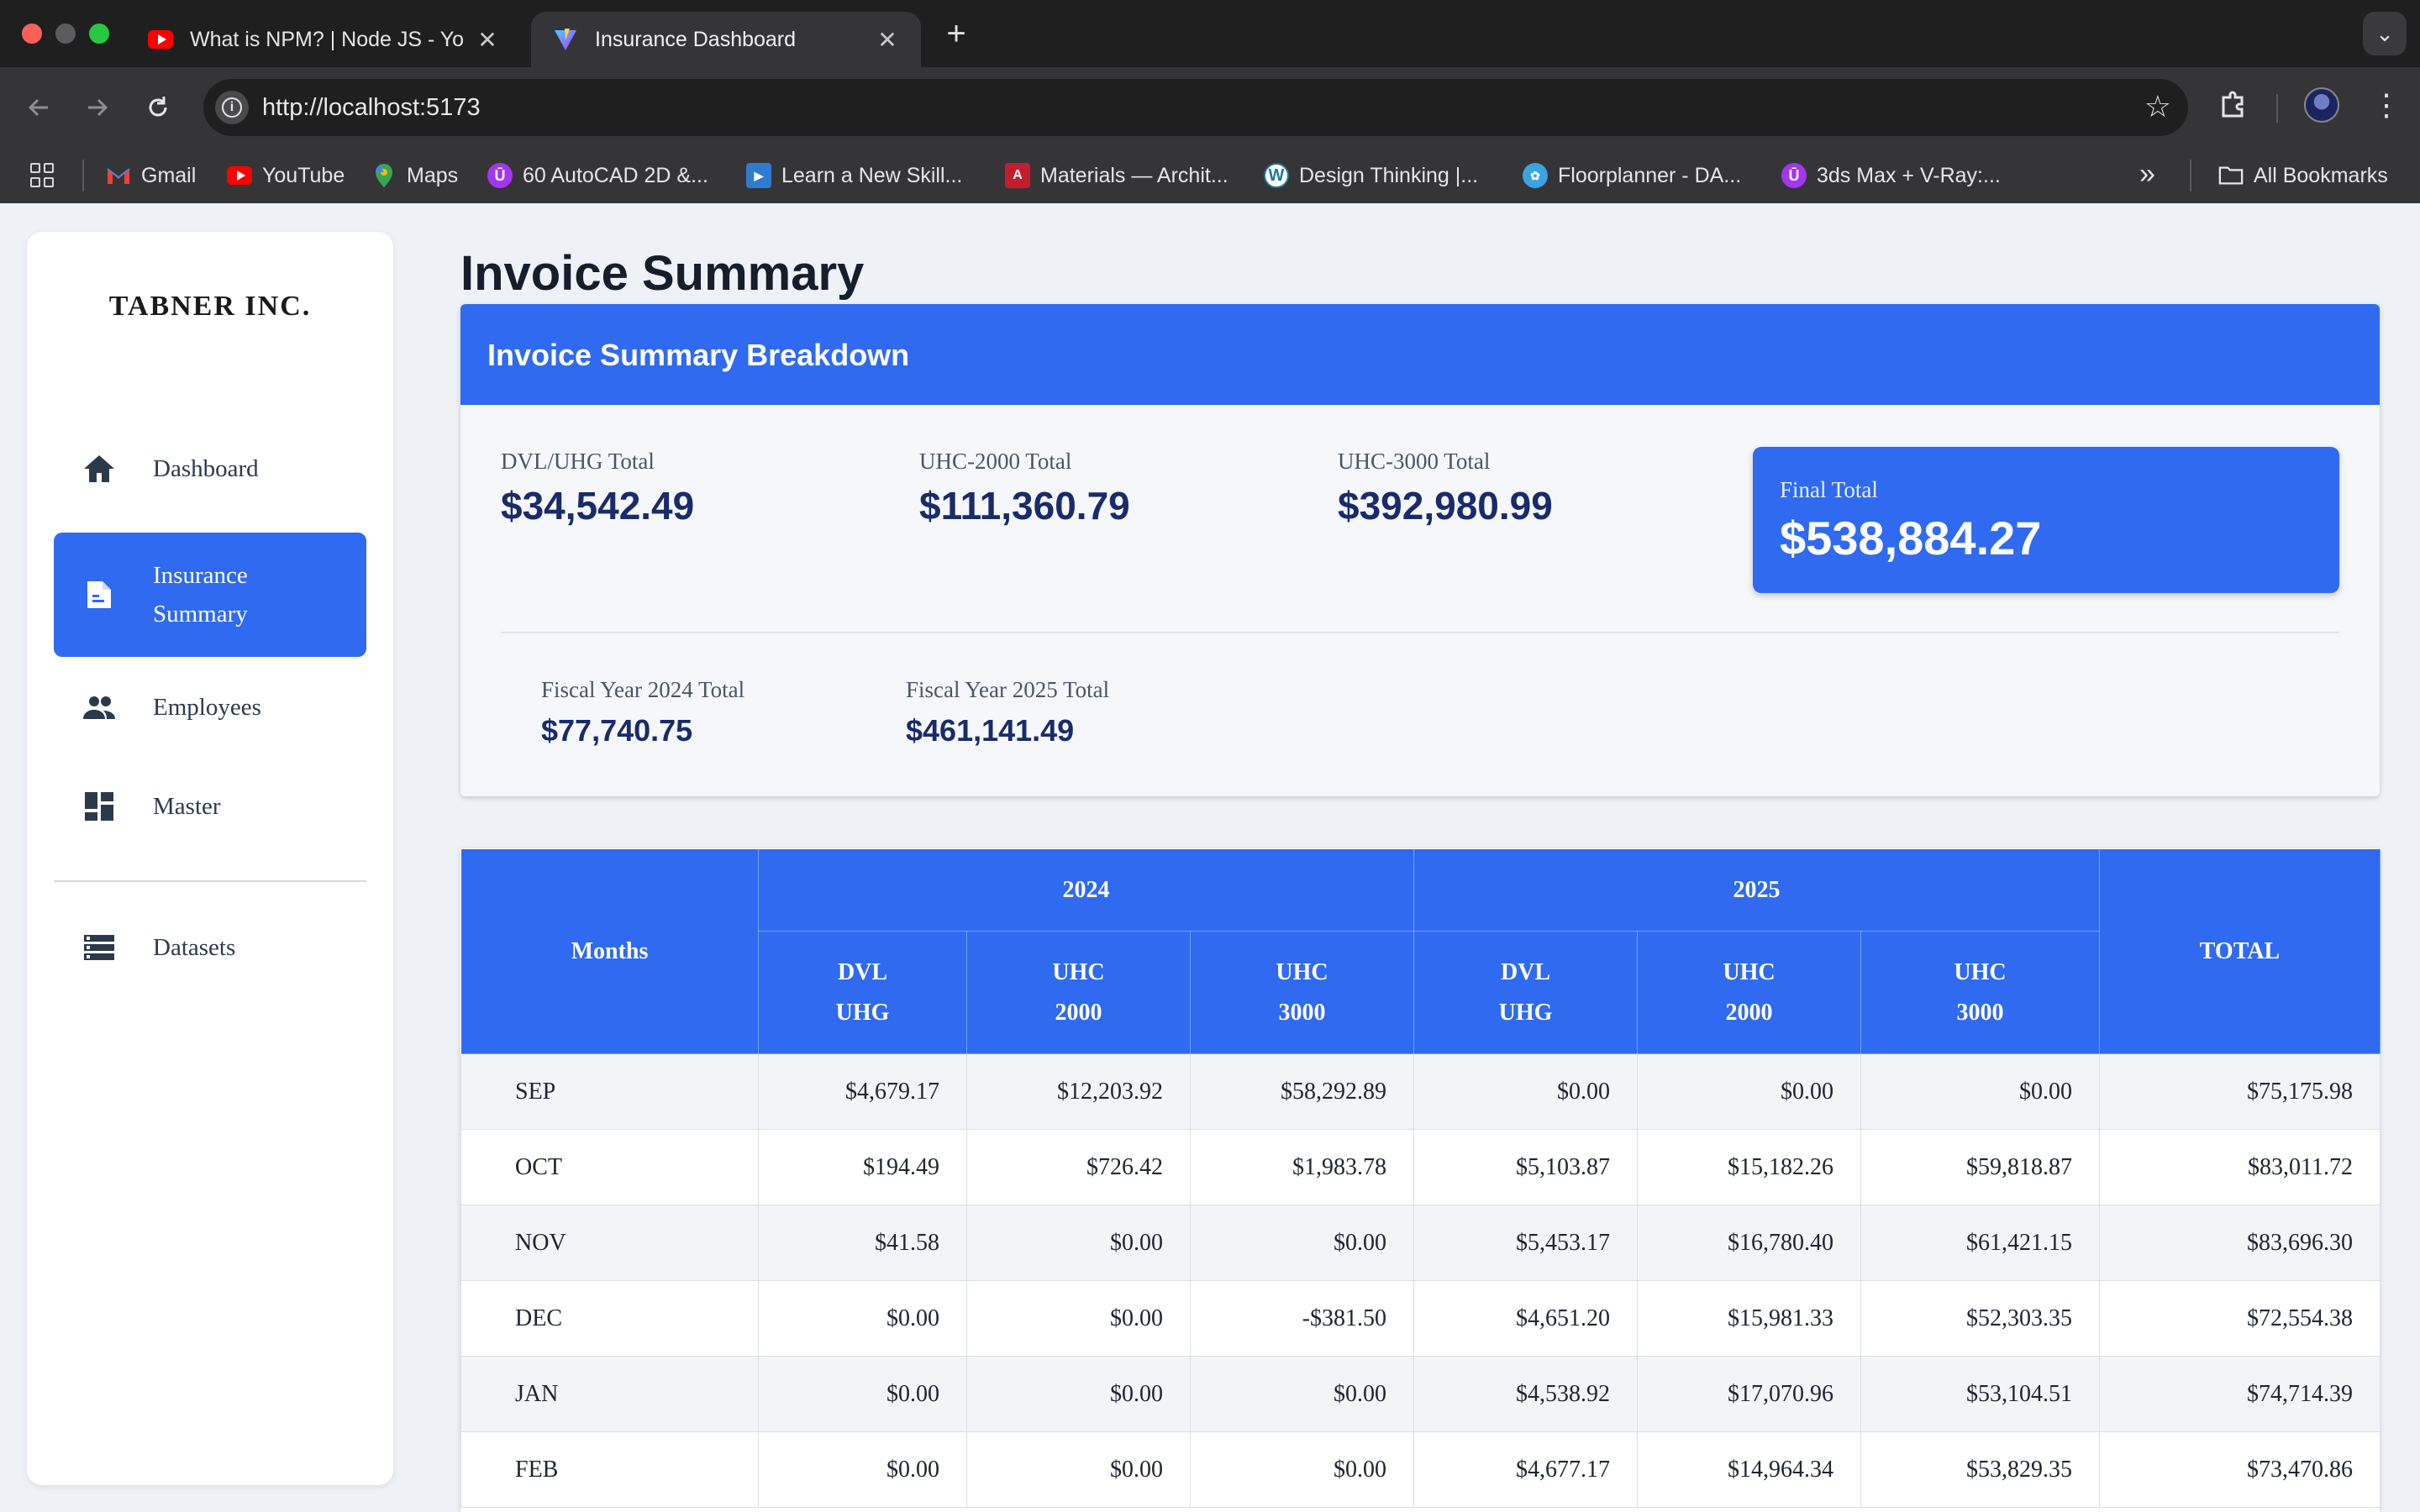 The image size is (2420, 1512). What do you see at coordinates (609, 1318) in the screenshot?
I see `month-cell: DEC` at bounding box center [609, 1318].